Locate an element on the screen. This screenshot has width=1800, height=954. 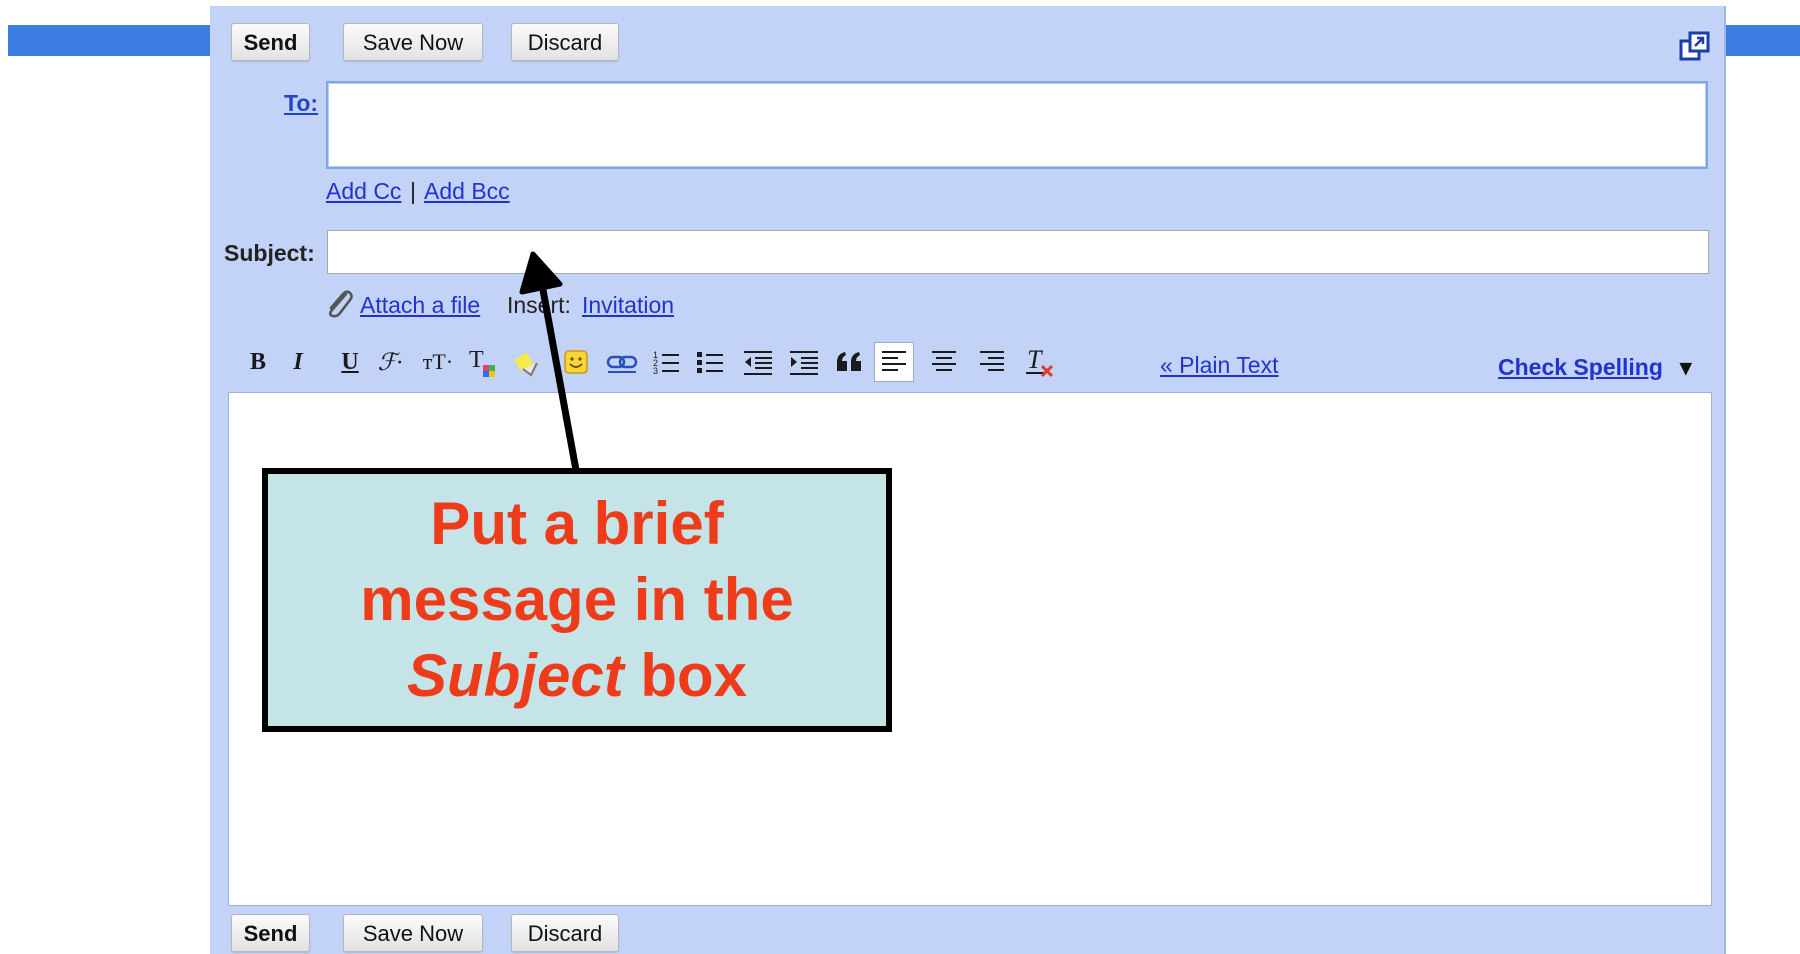
text-size-icon: тT· is located at coordinates (438, 362).